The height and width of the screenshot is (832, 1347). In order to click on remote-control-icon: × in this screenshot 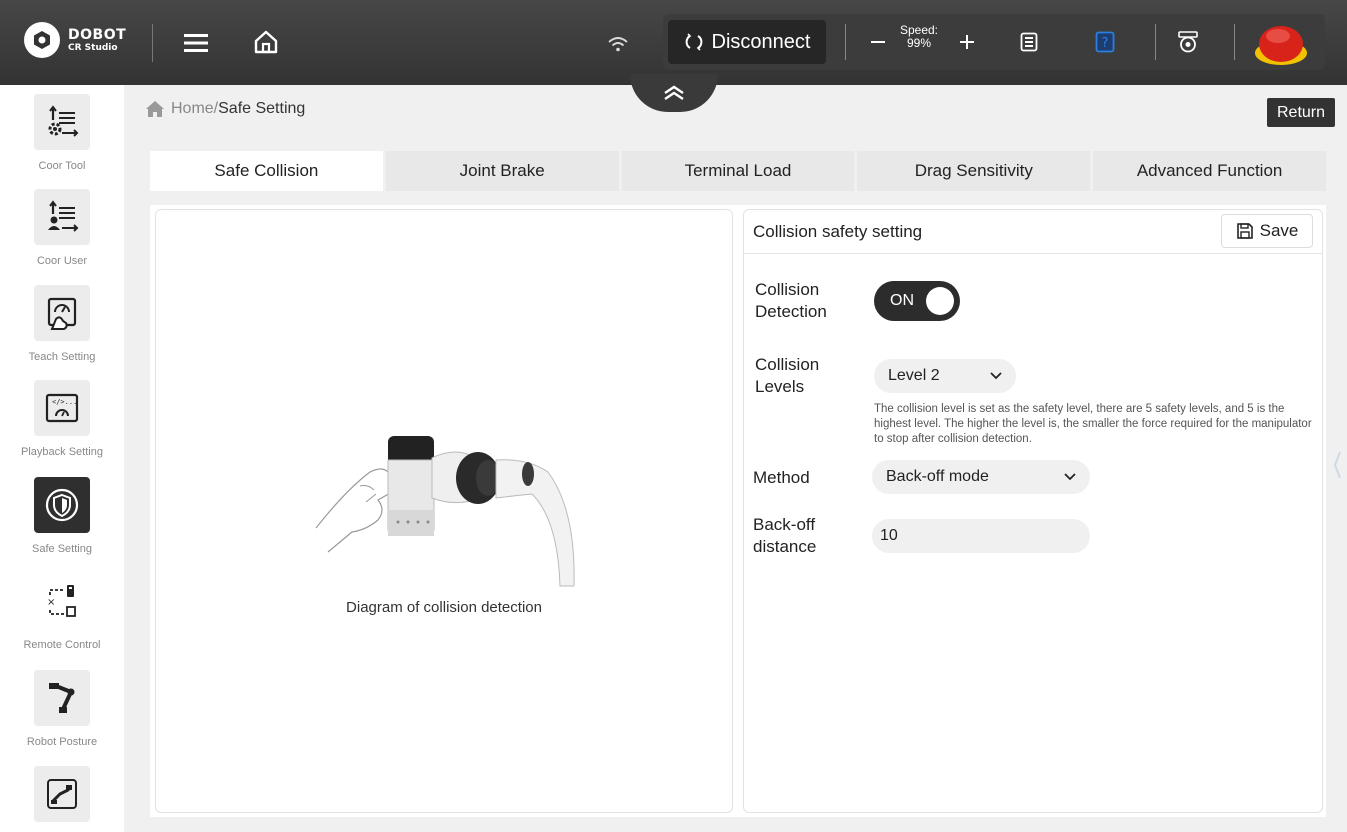, I will do `click(62, 601)`.